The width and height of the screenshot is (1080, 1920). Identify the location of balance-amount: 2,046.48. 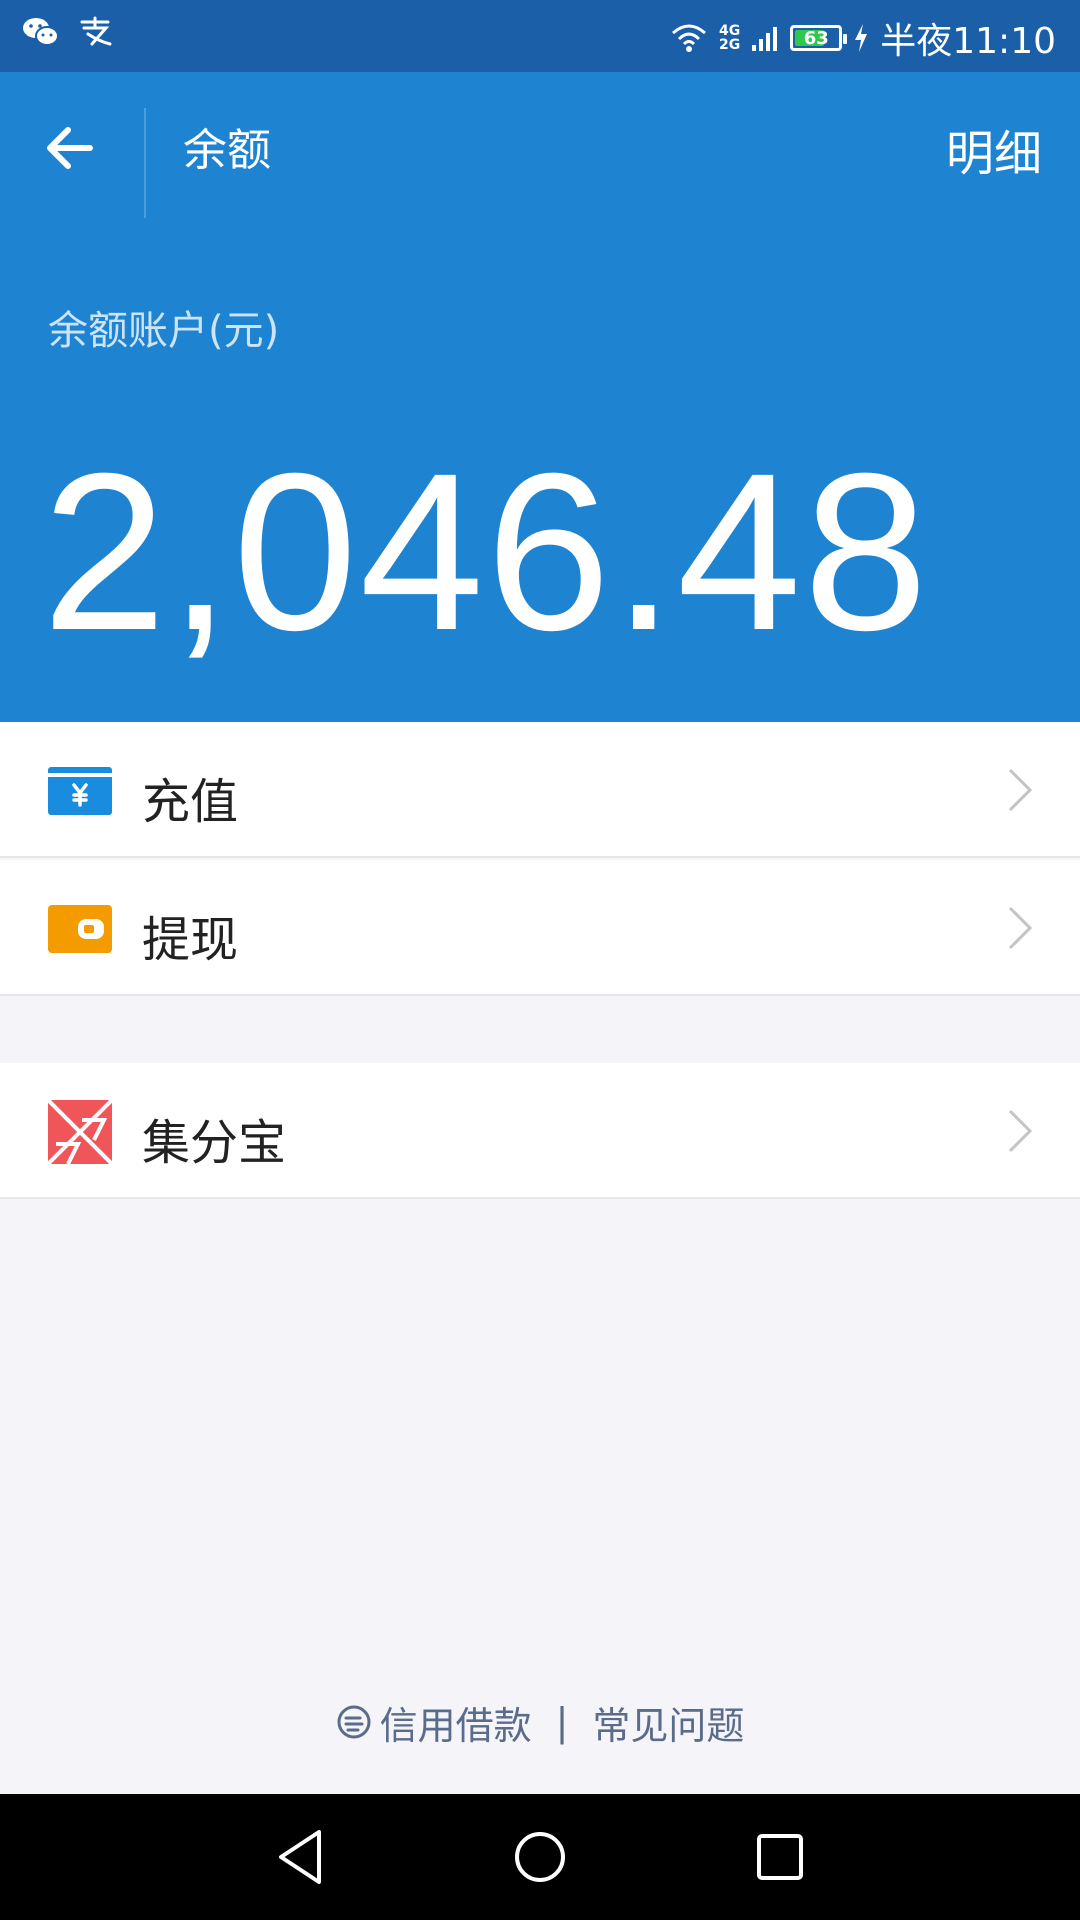
(486, 552).